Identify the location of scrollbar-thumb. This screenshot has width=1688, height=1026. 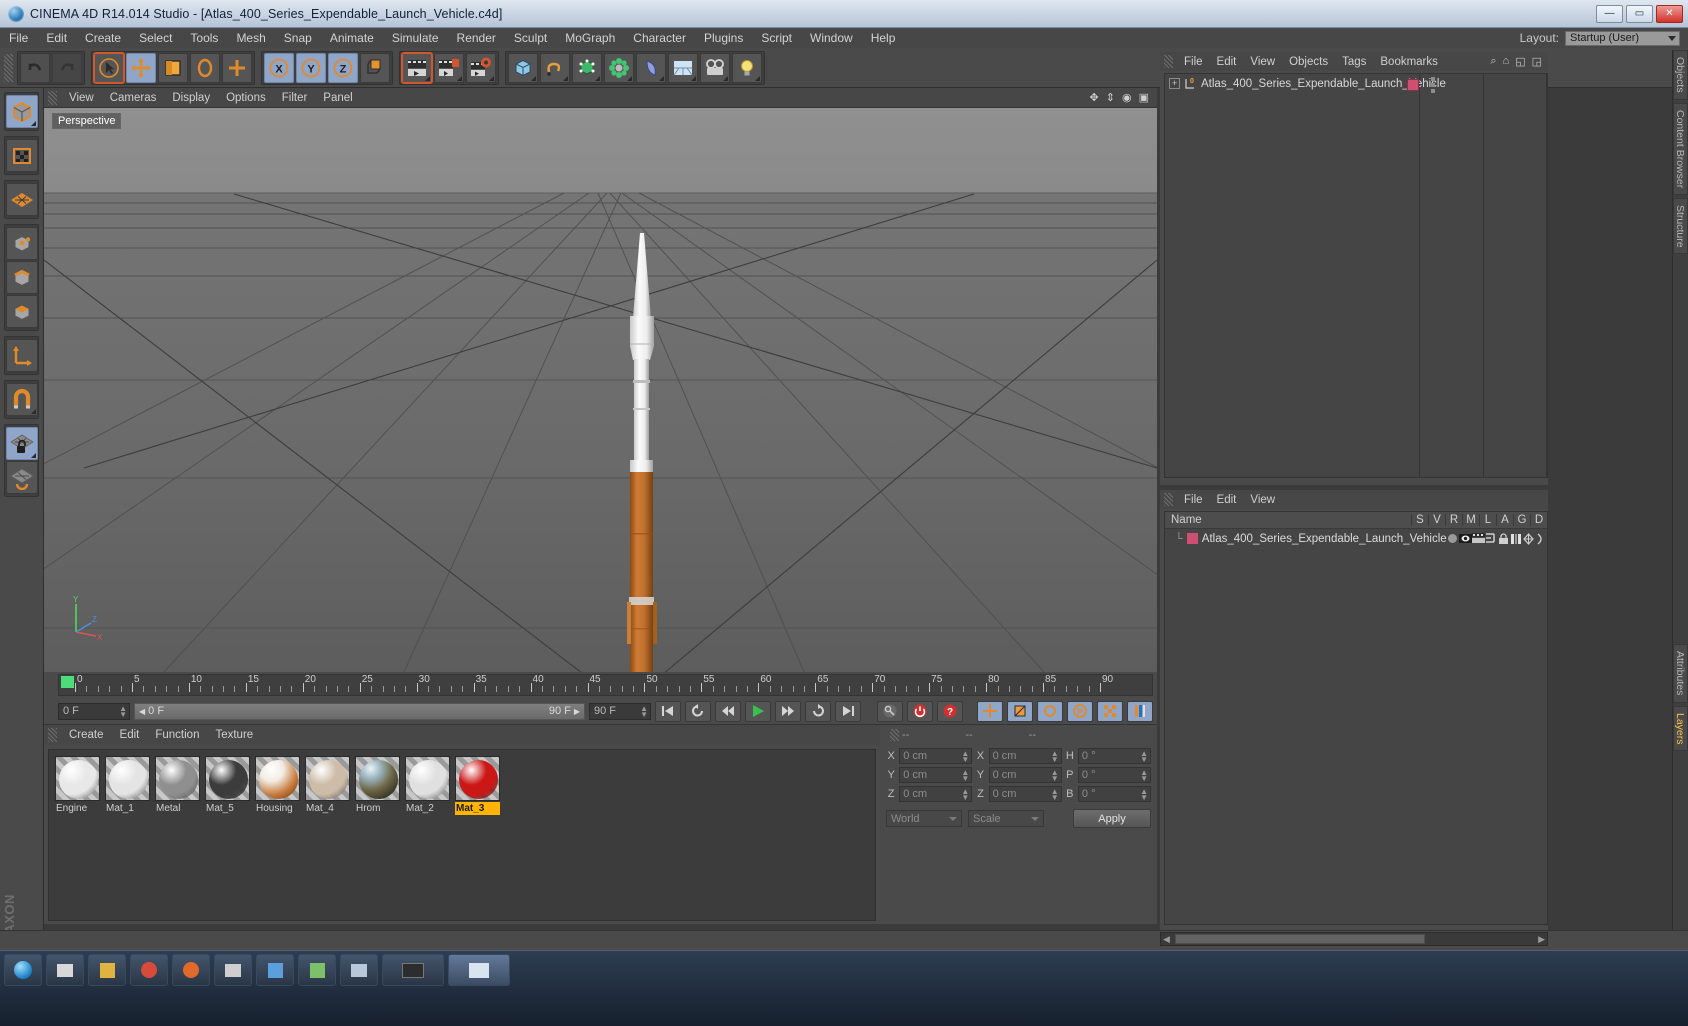
(1300, 939).